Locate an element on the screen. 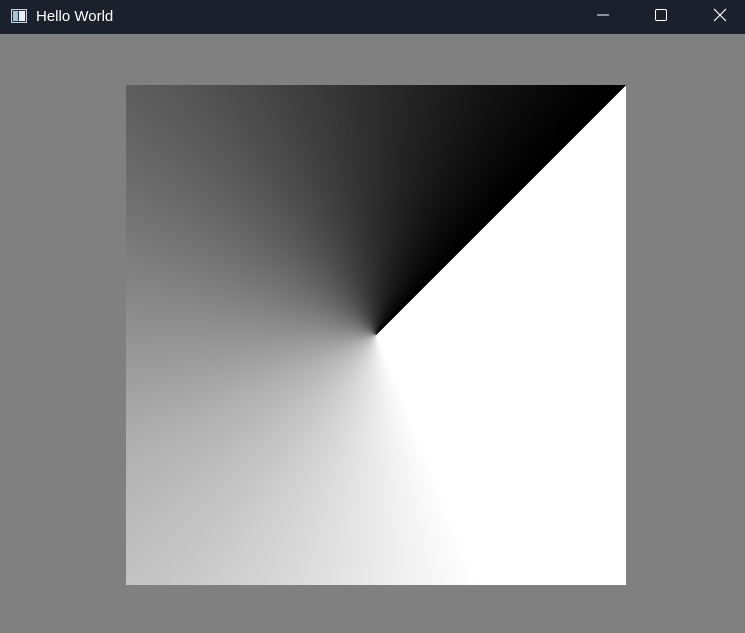 This screenshot has width=745, height=633. maximize-button is located at coordinates (661, 17).